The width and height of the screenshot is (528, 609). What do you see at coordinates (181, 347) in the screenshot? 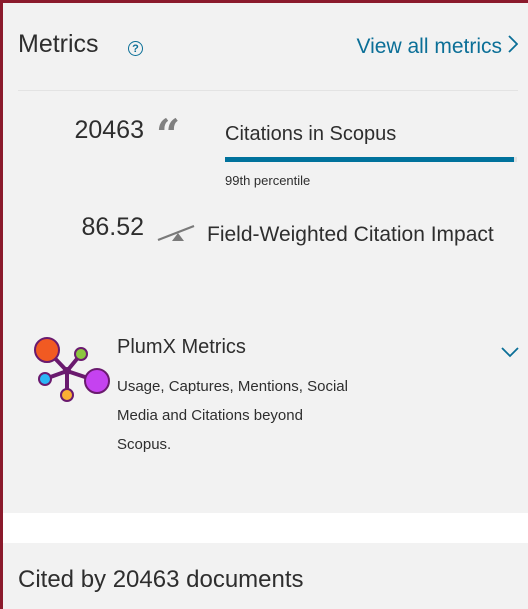
I see `plumx-title: PlumX Metrics` at bounding box center [181, 347].